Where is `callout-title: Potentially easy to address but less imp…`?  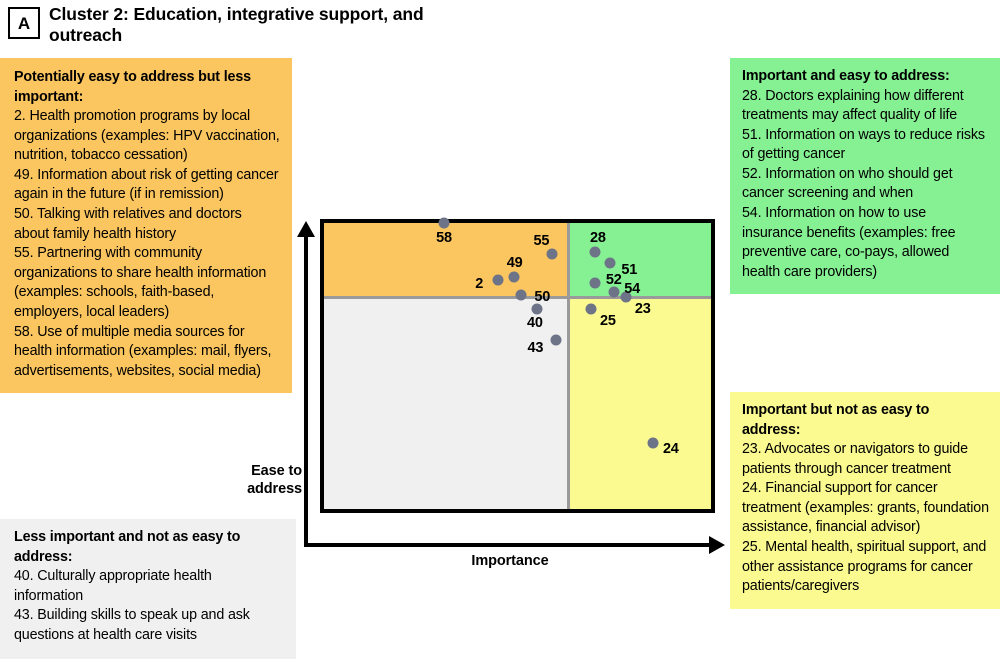
callout-title: Potentially easy to address but less imp… is located at coordinates (132, 87).